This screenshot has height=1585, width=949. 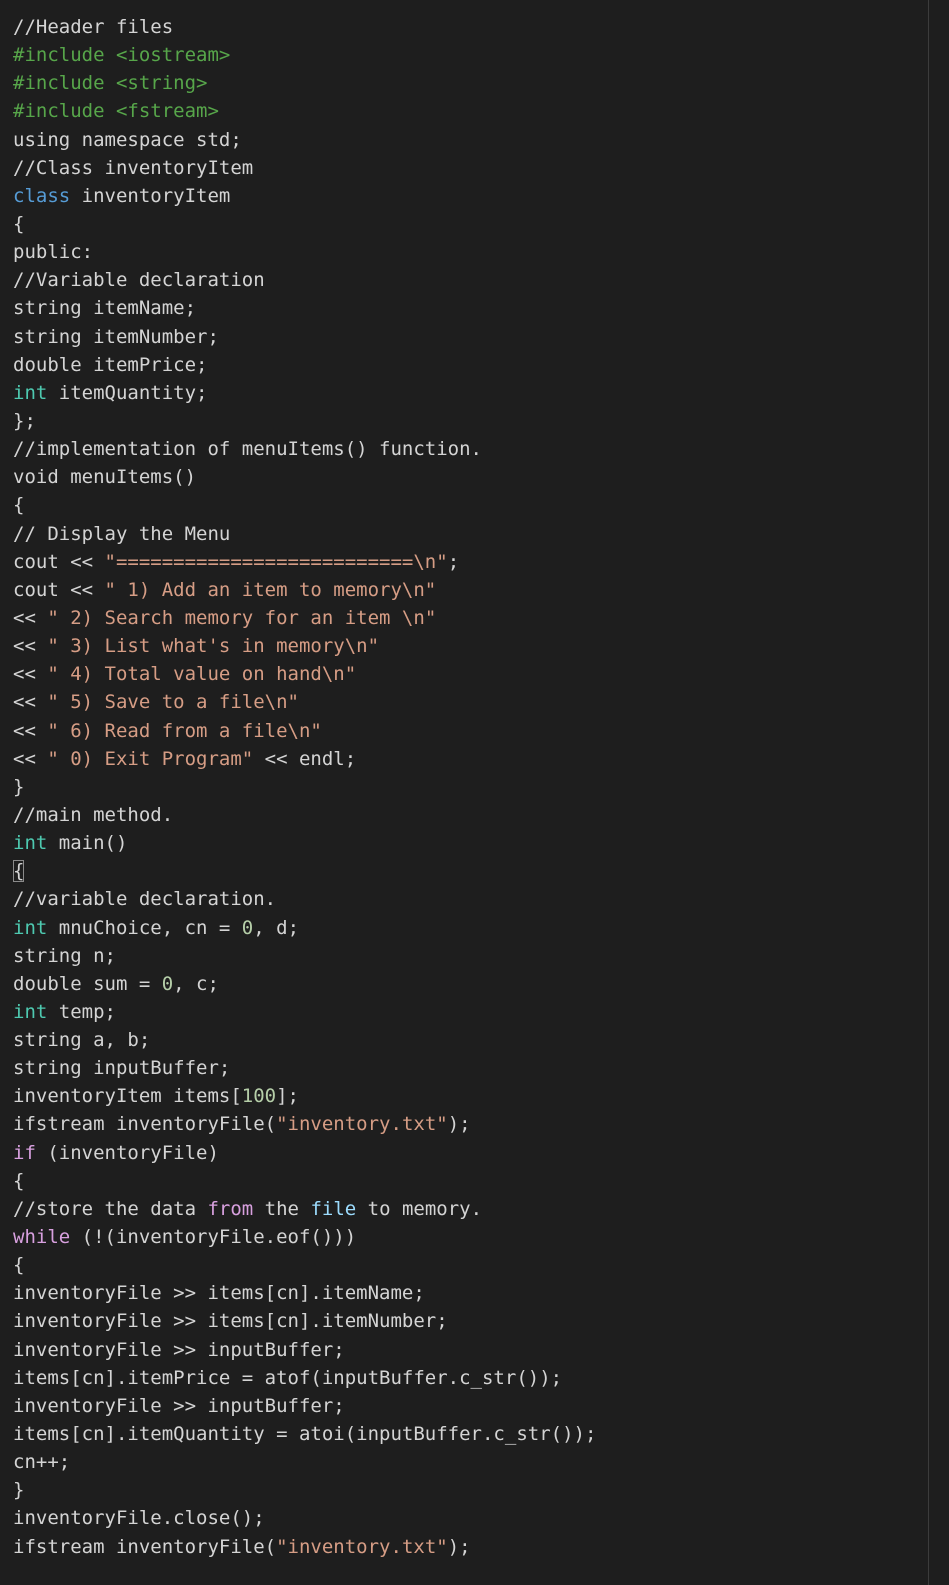 I want to click on code-line: public:, so click(x=304, y=252).